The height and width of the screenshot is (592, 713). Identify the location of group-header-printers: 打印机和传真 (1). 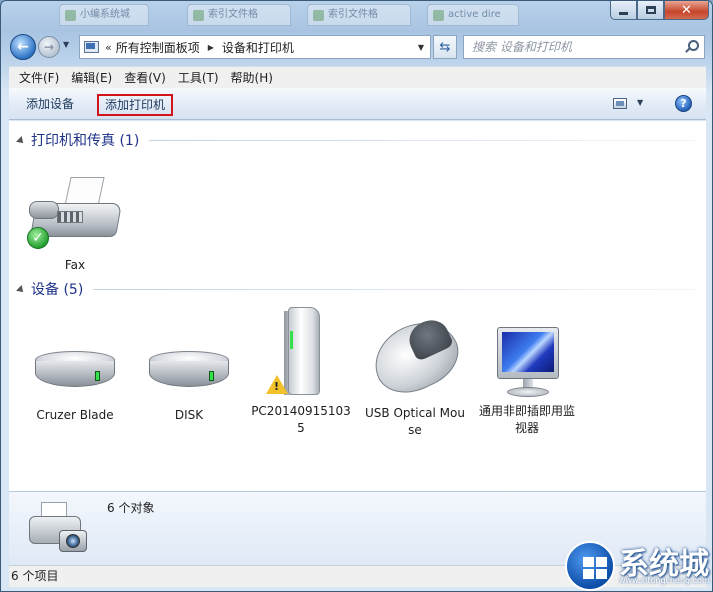
(356, 140).